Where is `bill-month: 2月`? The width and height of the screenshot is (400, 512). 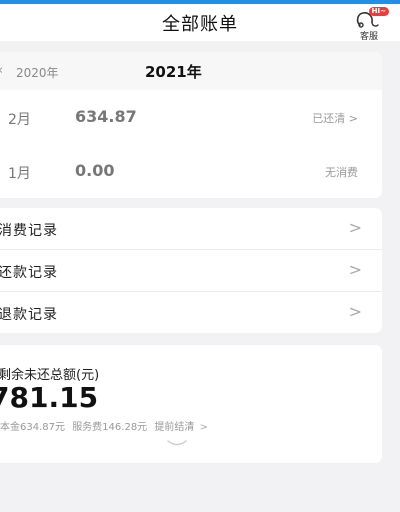 bill-month: 2月 is located at coordinates (19, 120).